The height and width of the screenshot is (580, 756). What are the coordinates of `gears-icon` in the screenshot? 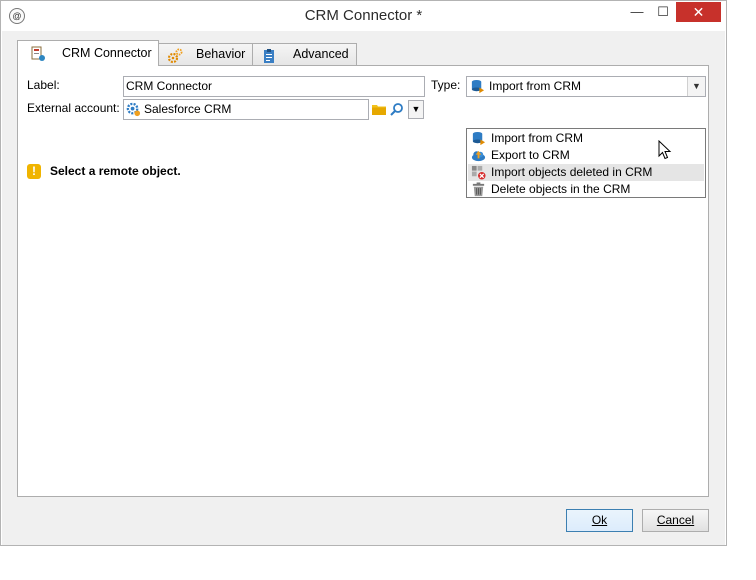 It's located at (175, 56).